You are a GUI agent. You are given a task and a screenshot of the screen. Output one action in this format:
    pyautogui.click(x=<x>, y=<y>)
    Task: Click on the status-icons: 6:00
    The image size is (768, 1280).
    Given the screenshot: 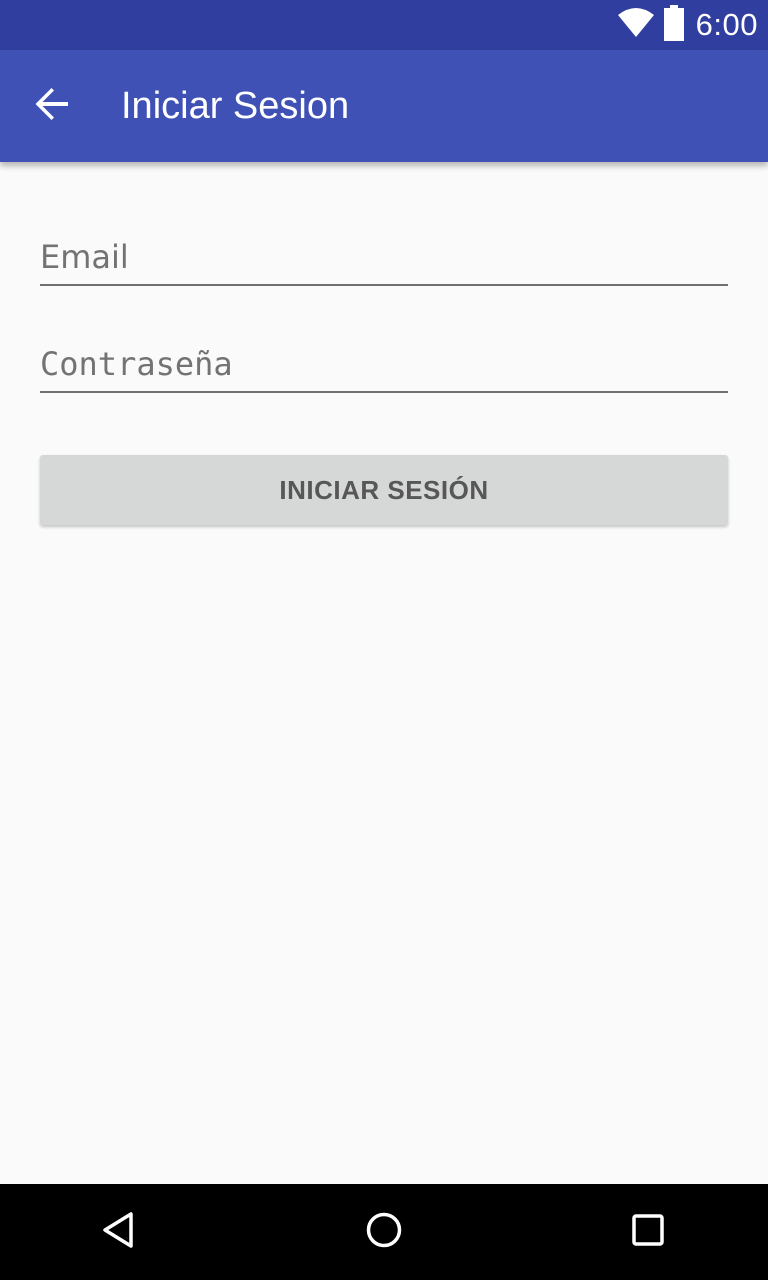 What is the action you would take?
    pyautogui.click(x=687, y=25)
    